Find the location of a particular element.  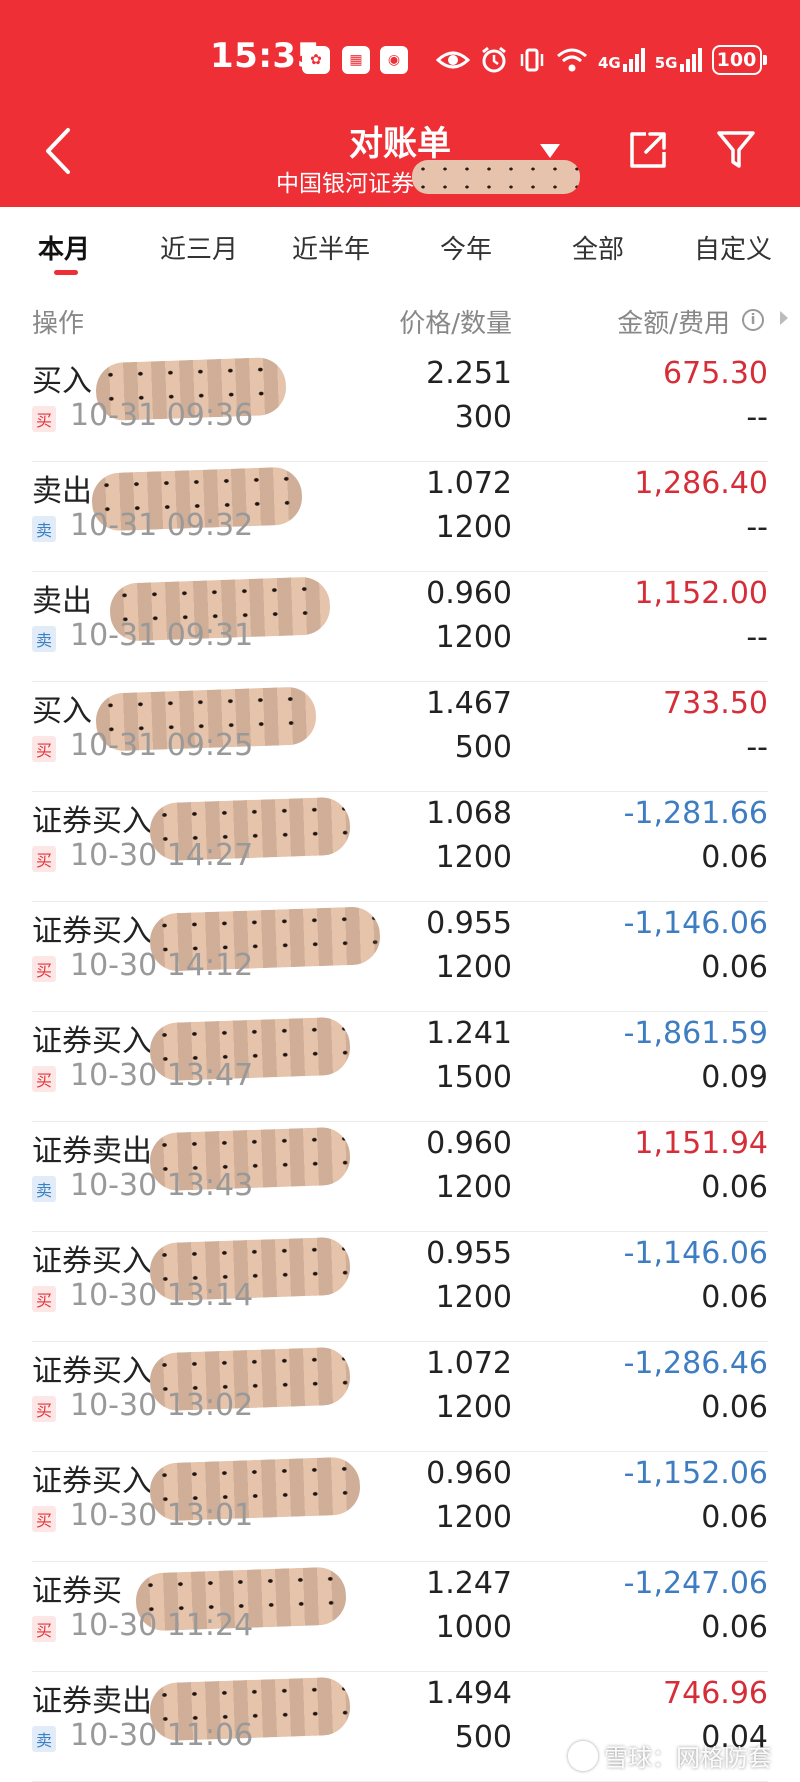

row-amount: 1,152.00 is located at coordinates (701, 593).